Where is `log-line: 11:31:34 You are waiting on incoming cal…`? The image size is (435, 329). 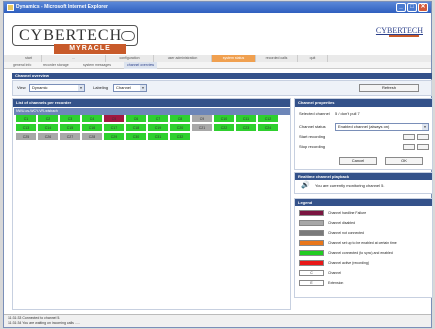 log-line: 11:31:34 You are waiting on incoming cal… is located at coordinates (44, 323).